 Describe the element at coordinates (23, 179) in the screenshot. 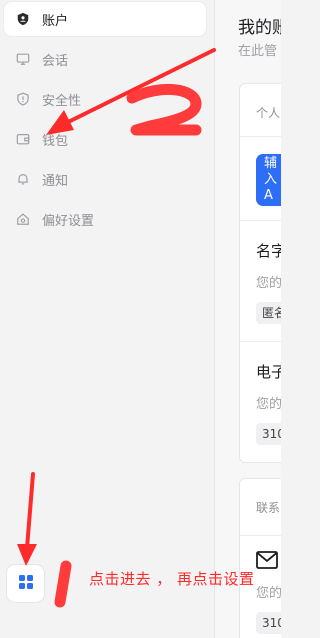

I see `bell-icon` at that location.